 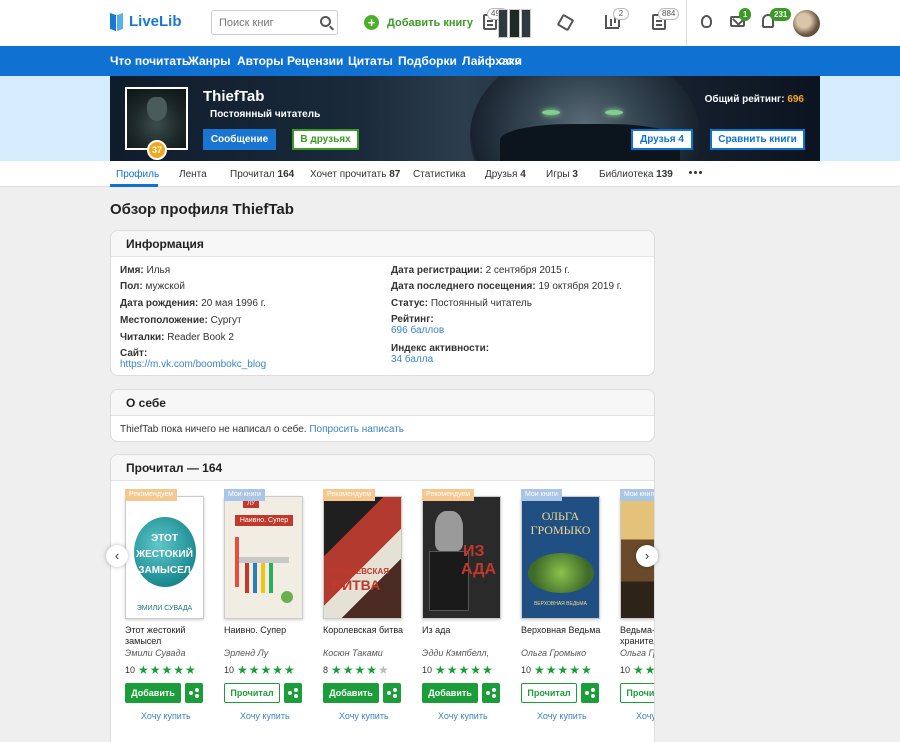 What do you see at coordinates (514, 23) in the screenshot?
I see `current-reading-covers` at bounding box center [514, 23].